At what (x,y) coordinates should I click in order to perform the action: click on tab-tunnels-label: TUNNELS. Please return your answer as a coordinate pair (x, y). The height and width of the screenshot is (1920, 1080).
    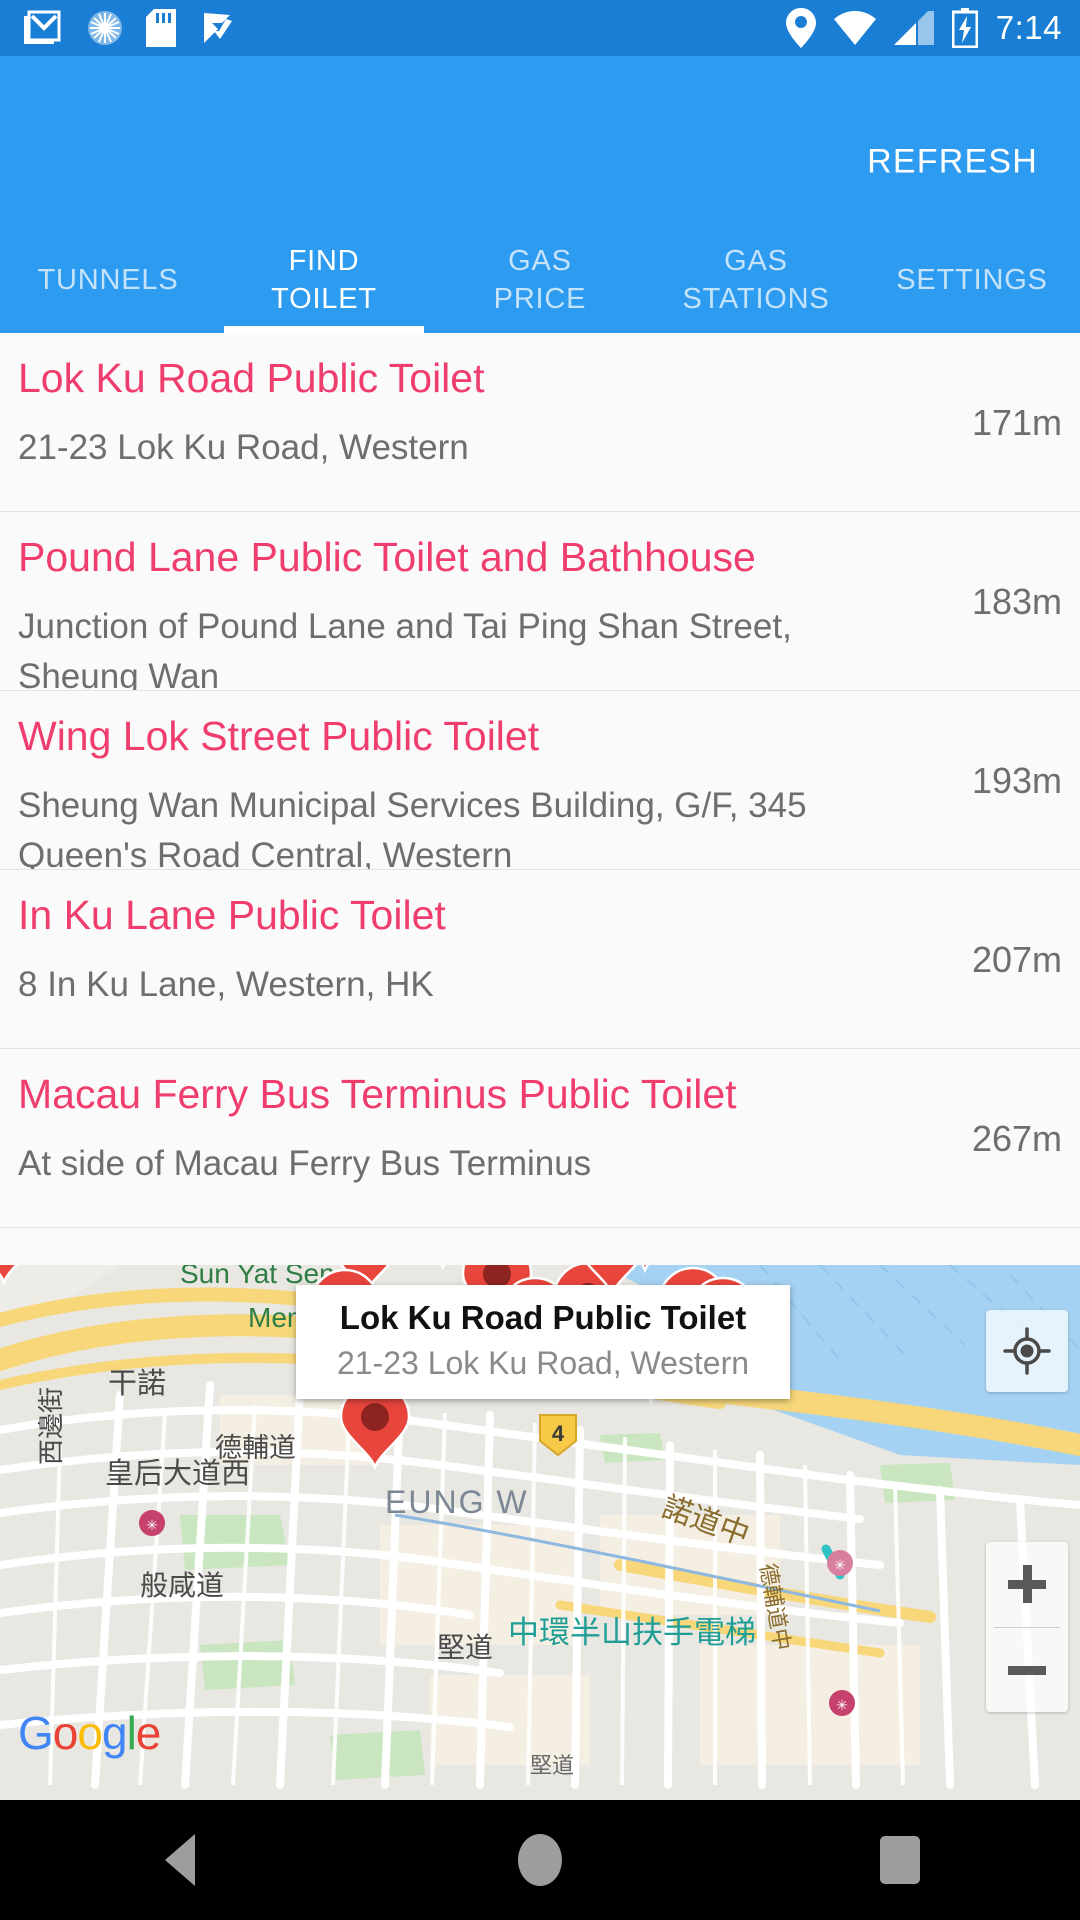
    Looking at the image, I should click on (108, 279).